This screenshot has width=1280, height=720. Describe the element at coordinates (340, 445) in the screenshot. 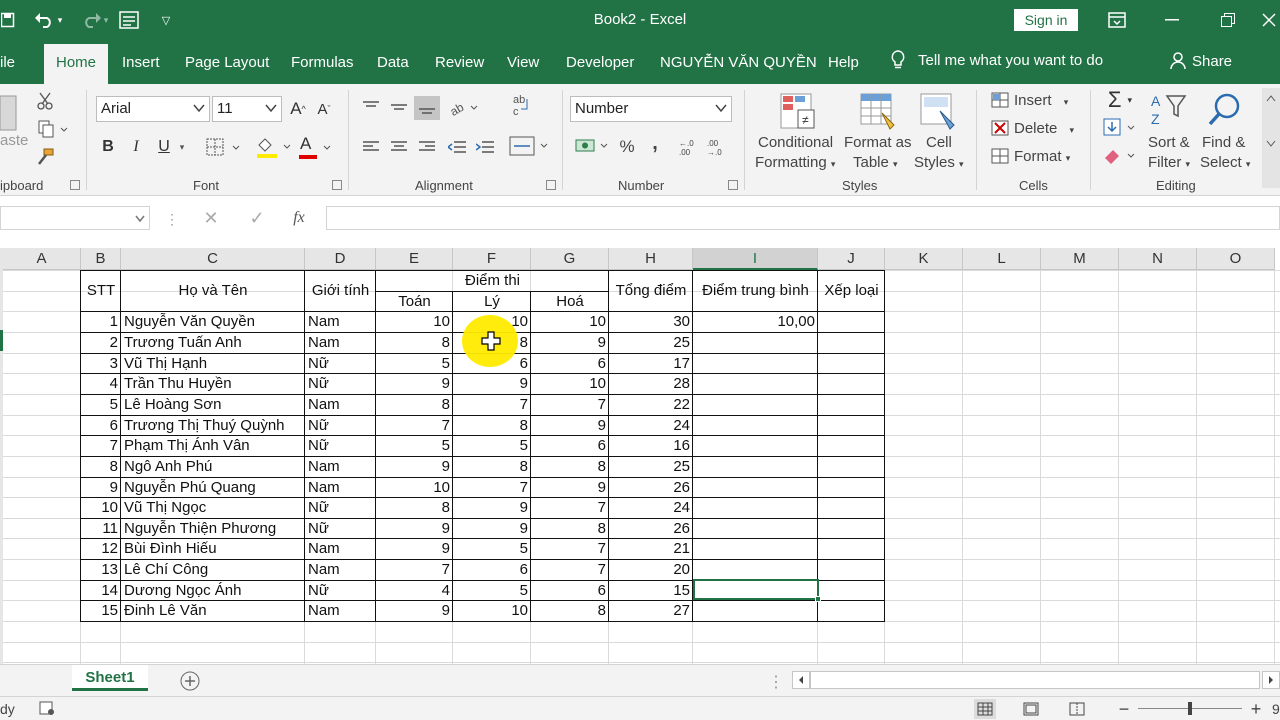

I see `table-cell-gender: Nữ` at that location.